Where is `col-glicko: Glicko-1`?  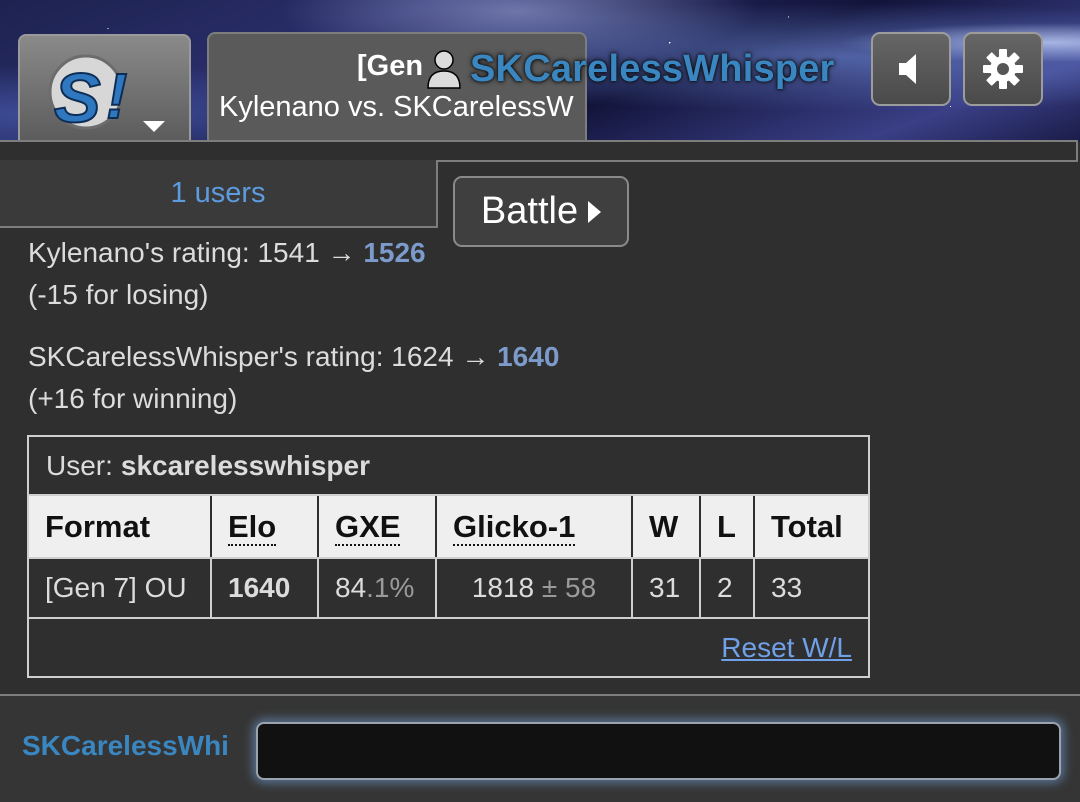
col-glicko: Glicko-1 is located at coordinates (534, 527).